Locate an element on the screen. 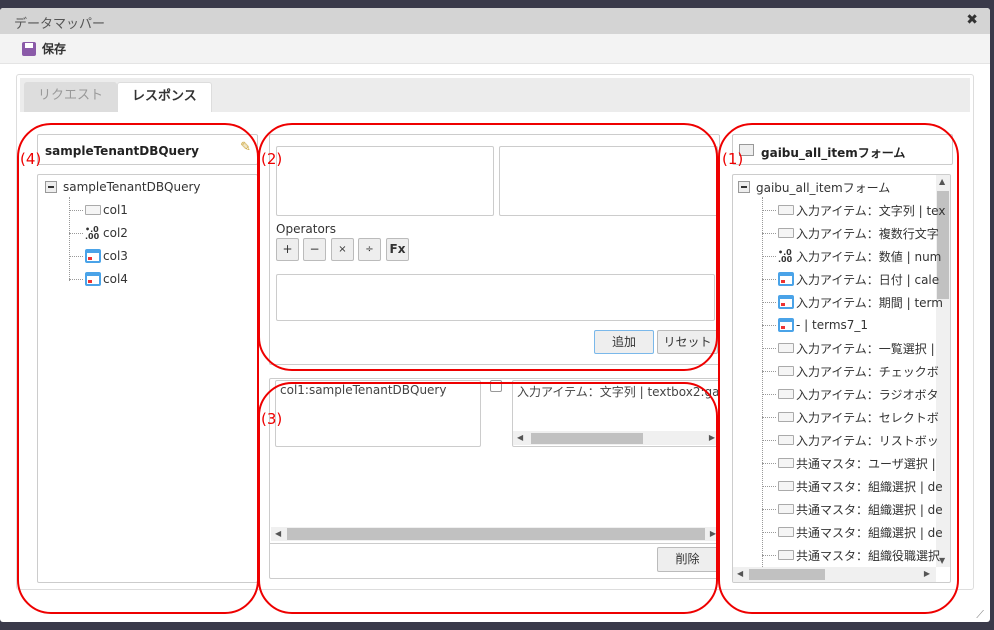  add-button: 追加 is located at coordinates (624, 342).